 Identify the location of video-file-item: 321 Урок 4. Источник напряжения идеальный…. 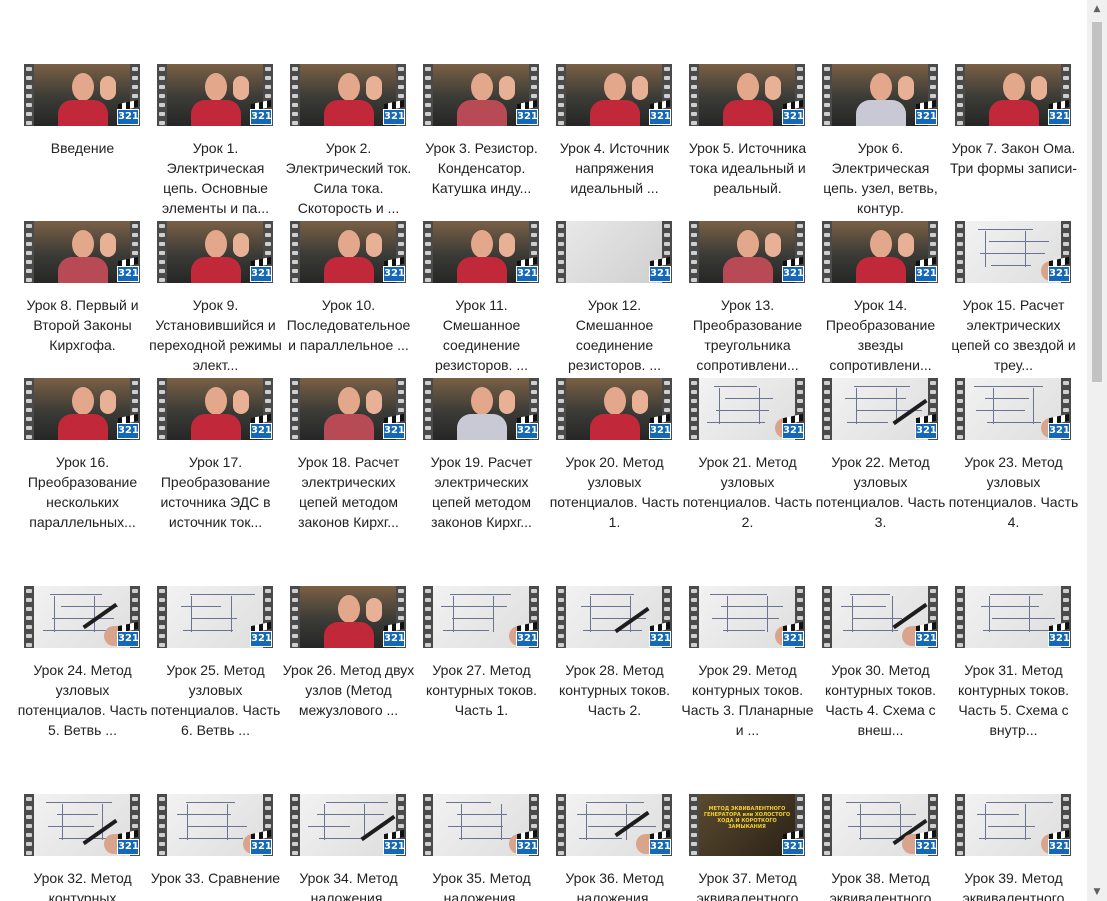
(622, 131).